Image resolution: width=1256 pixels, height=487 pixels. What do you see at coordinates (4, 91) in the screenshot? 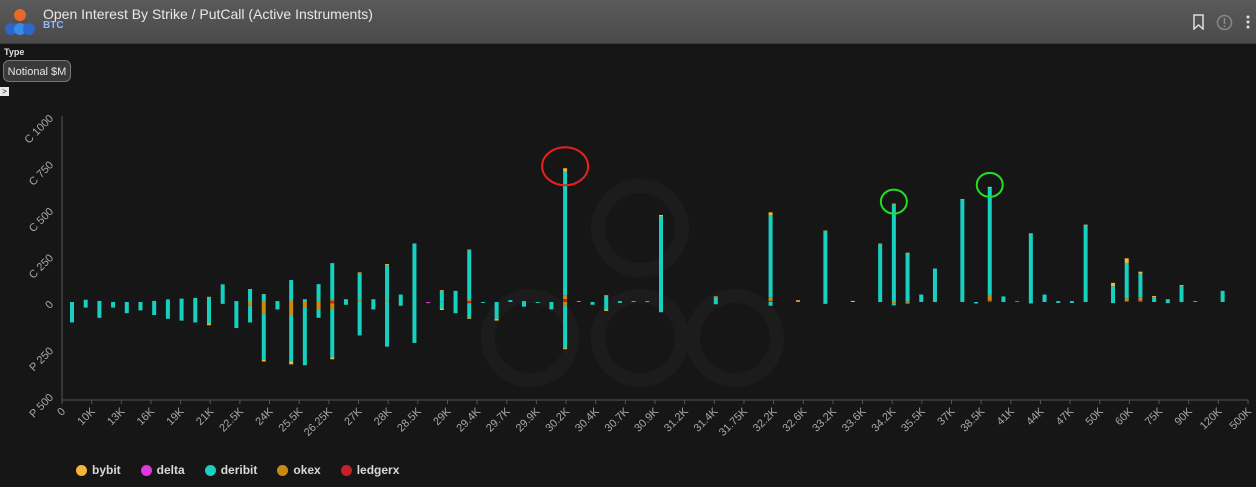
I see `expand-toggle: >` at bounding box center [4, 91].